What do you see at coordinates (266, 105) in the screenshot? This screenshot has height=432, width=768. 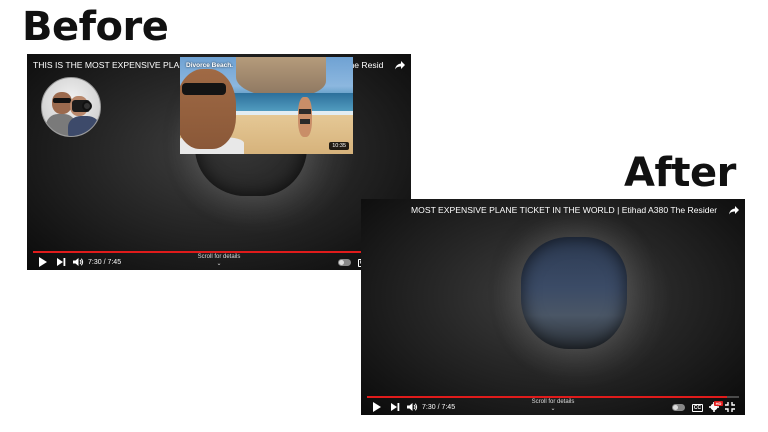 I see `endcard-video-thumbnail: Divorce Beach. 10:35` at bounding box center [266, 105].